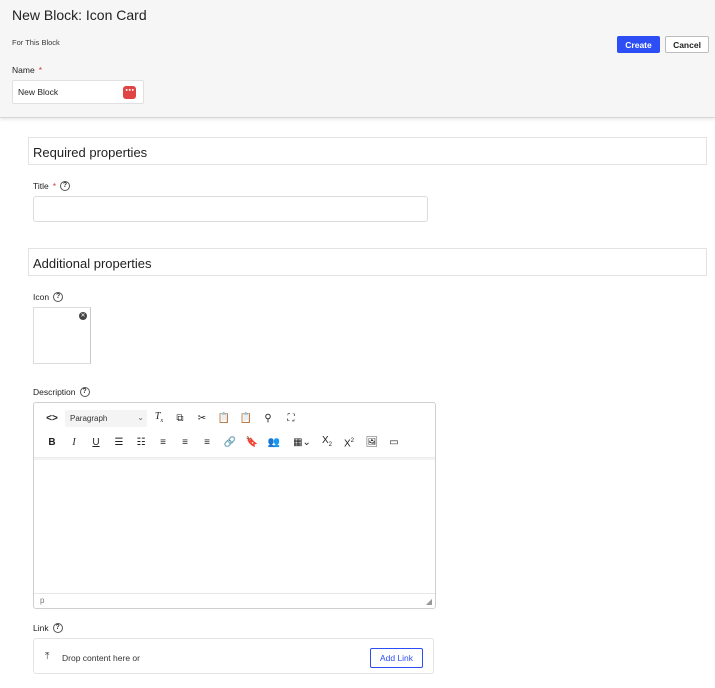  I want to click on personalize-icon: 👥, so click(274, 443).